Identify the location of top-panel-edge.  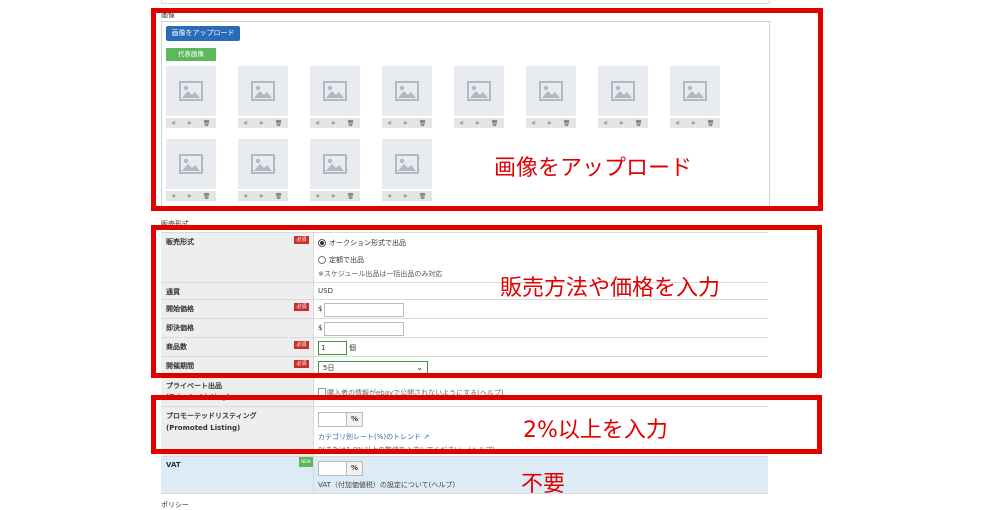
(465, 2).